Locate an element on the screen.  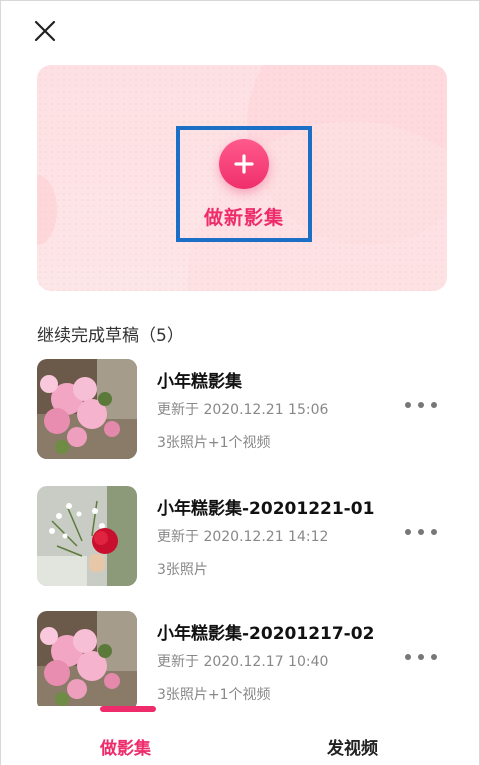
draft-item: 小年糕影集 更新于 2020.12.21 15:06 3张照片+1个视频 is located at coordinates (242, 409).